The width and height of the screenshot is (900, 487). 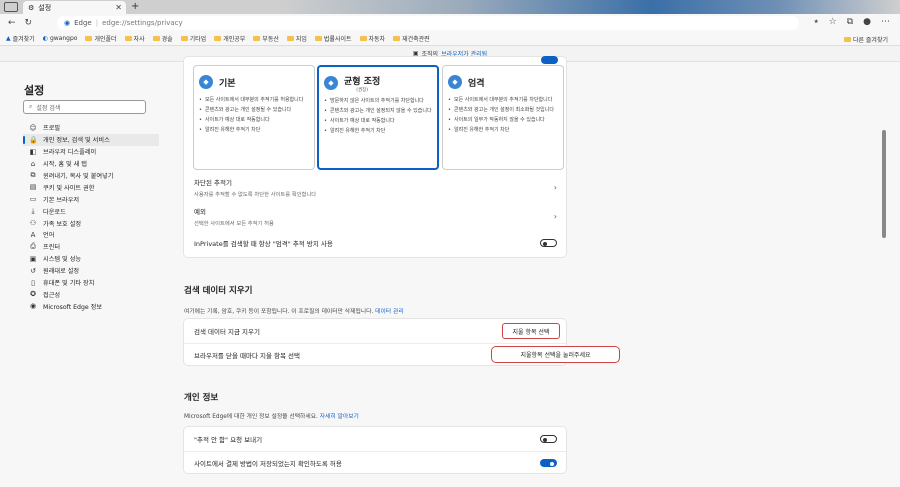 What do you see at coordinates (428, 23) in the screenshot?
I see `address-bar: ◉ Edge | edge://settings/privacy` at bounding box center [428, 23].